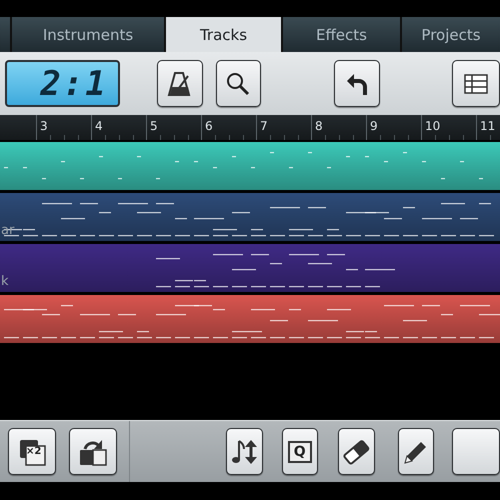 This screenshot has width=500, height=500. What do you see at coordinates (44, 126) in the screenshot?
I see `bar-number: 3` at bounding box center [44, 126].